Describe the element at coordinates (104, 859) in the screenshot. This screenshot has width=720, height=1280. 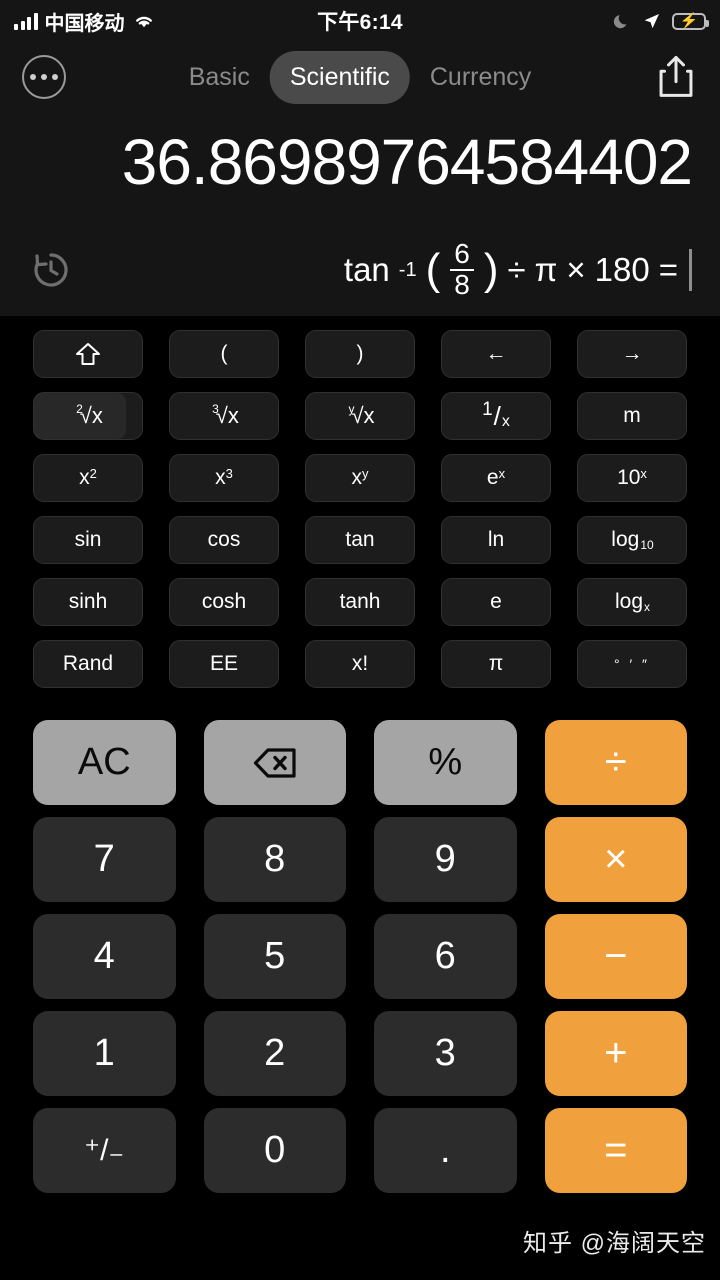
I see `digit-7-key: 7` at that location.